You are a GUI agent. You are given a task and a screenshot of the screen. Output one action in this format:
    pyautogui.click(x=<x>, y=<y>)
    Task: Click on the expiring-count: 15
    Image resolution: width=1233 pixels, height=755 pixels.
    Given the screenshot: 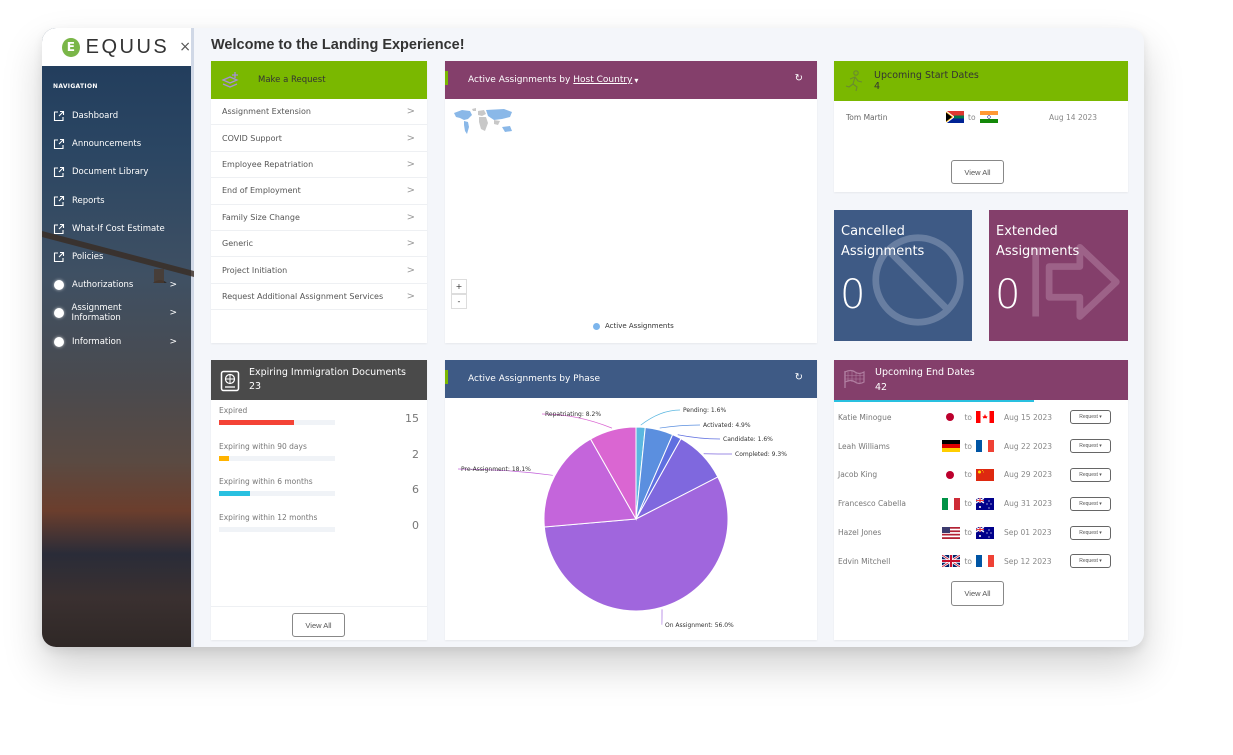 What is the action you would take?
    pyautogui.click(x=412, y=418)
    